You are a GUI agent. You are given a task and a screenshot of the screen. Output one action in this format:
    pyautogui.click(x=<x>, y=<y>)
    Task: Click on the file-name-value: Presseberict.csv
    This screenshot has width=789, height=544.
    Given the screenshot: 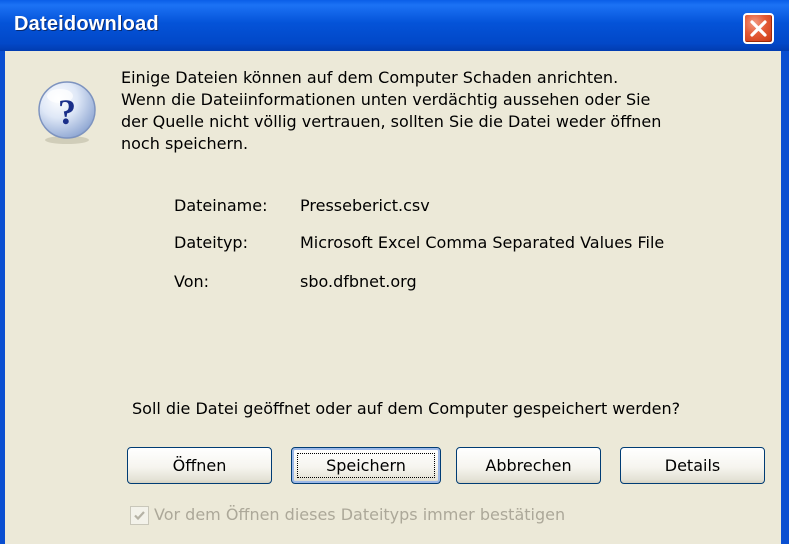 What is the action you would take?
    pyautogui.click(x=365, y=205)
    